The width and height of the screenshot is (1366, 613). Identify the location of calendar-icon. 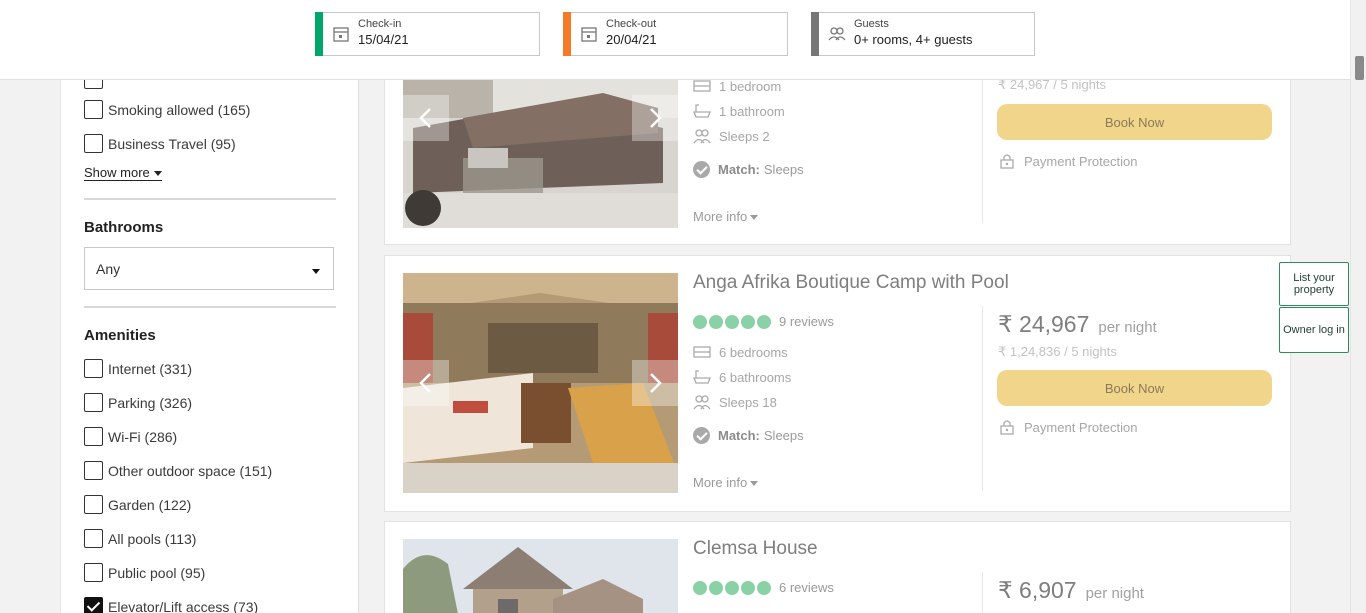
(589, 34).